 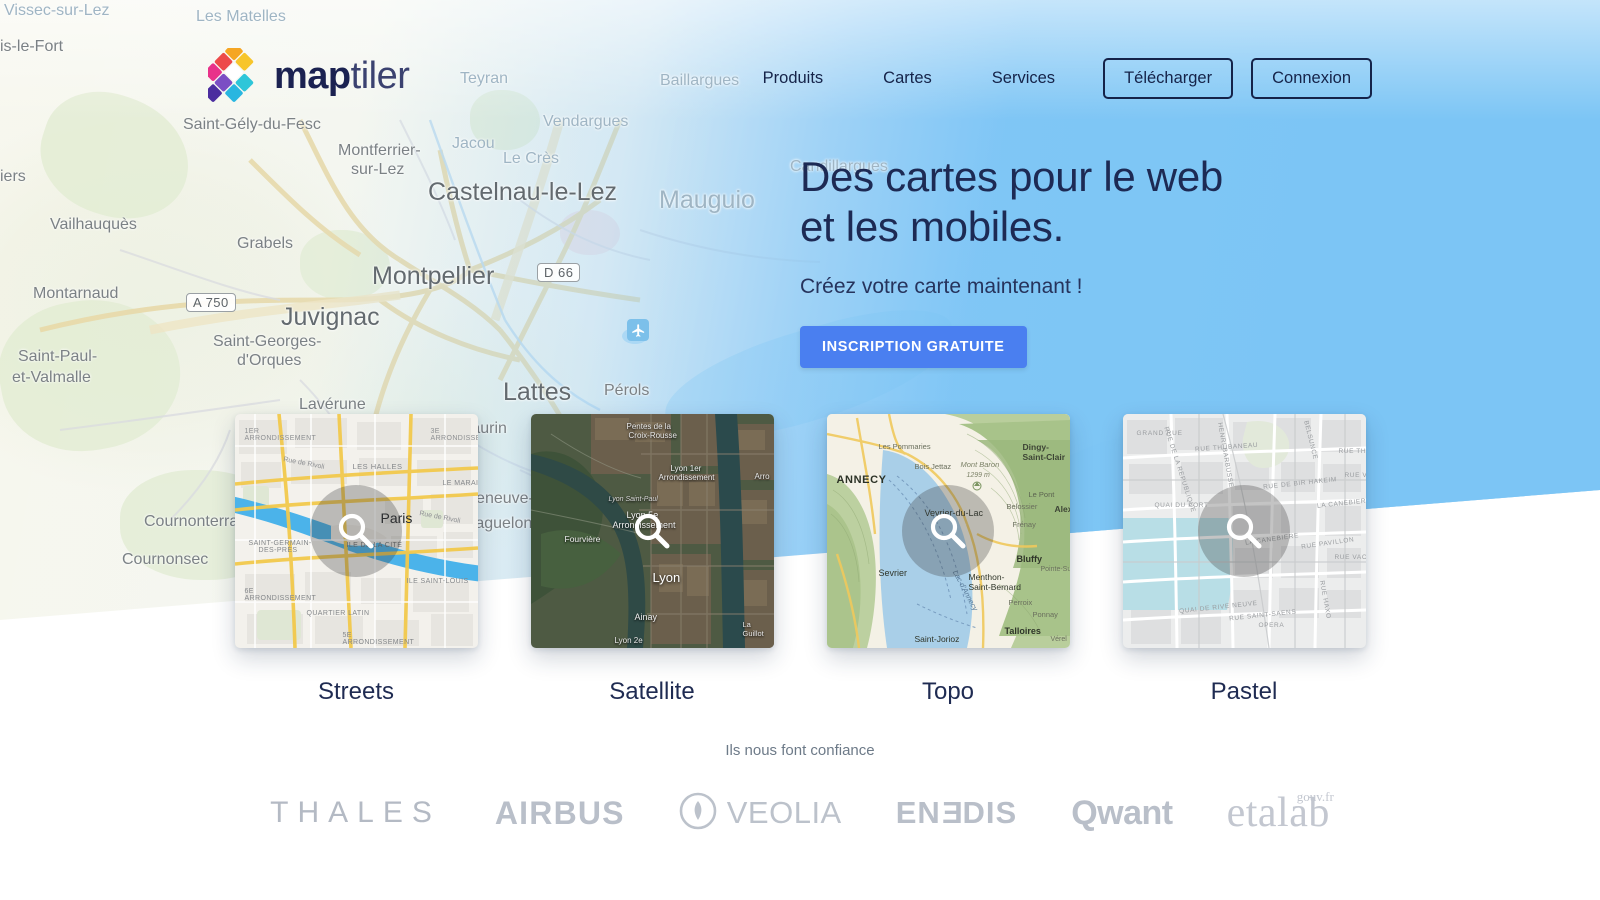 I want to click on map-place-label: Juvignac, so click(x=330, y=317).